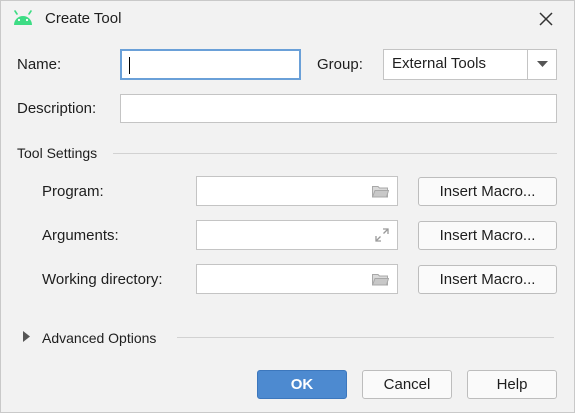 Image resolution: width=575 pixels, height=413 pixels. I want to click on group-combobox: External Tools, so click(470, 64).